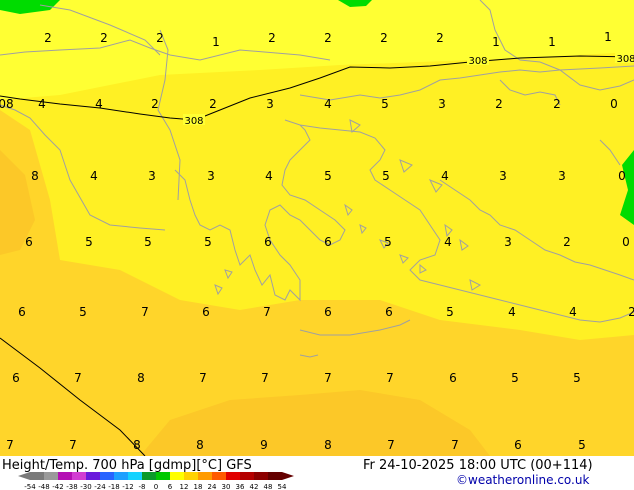  I want to click on scale-label: 0, so click(156, 486).